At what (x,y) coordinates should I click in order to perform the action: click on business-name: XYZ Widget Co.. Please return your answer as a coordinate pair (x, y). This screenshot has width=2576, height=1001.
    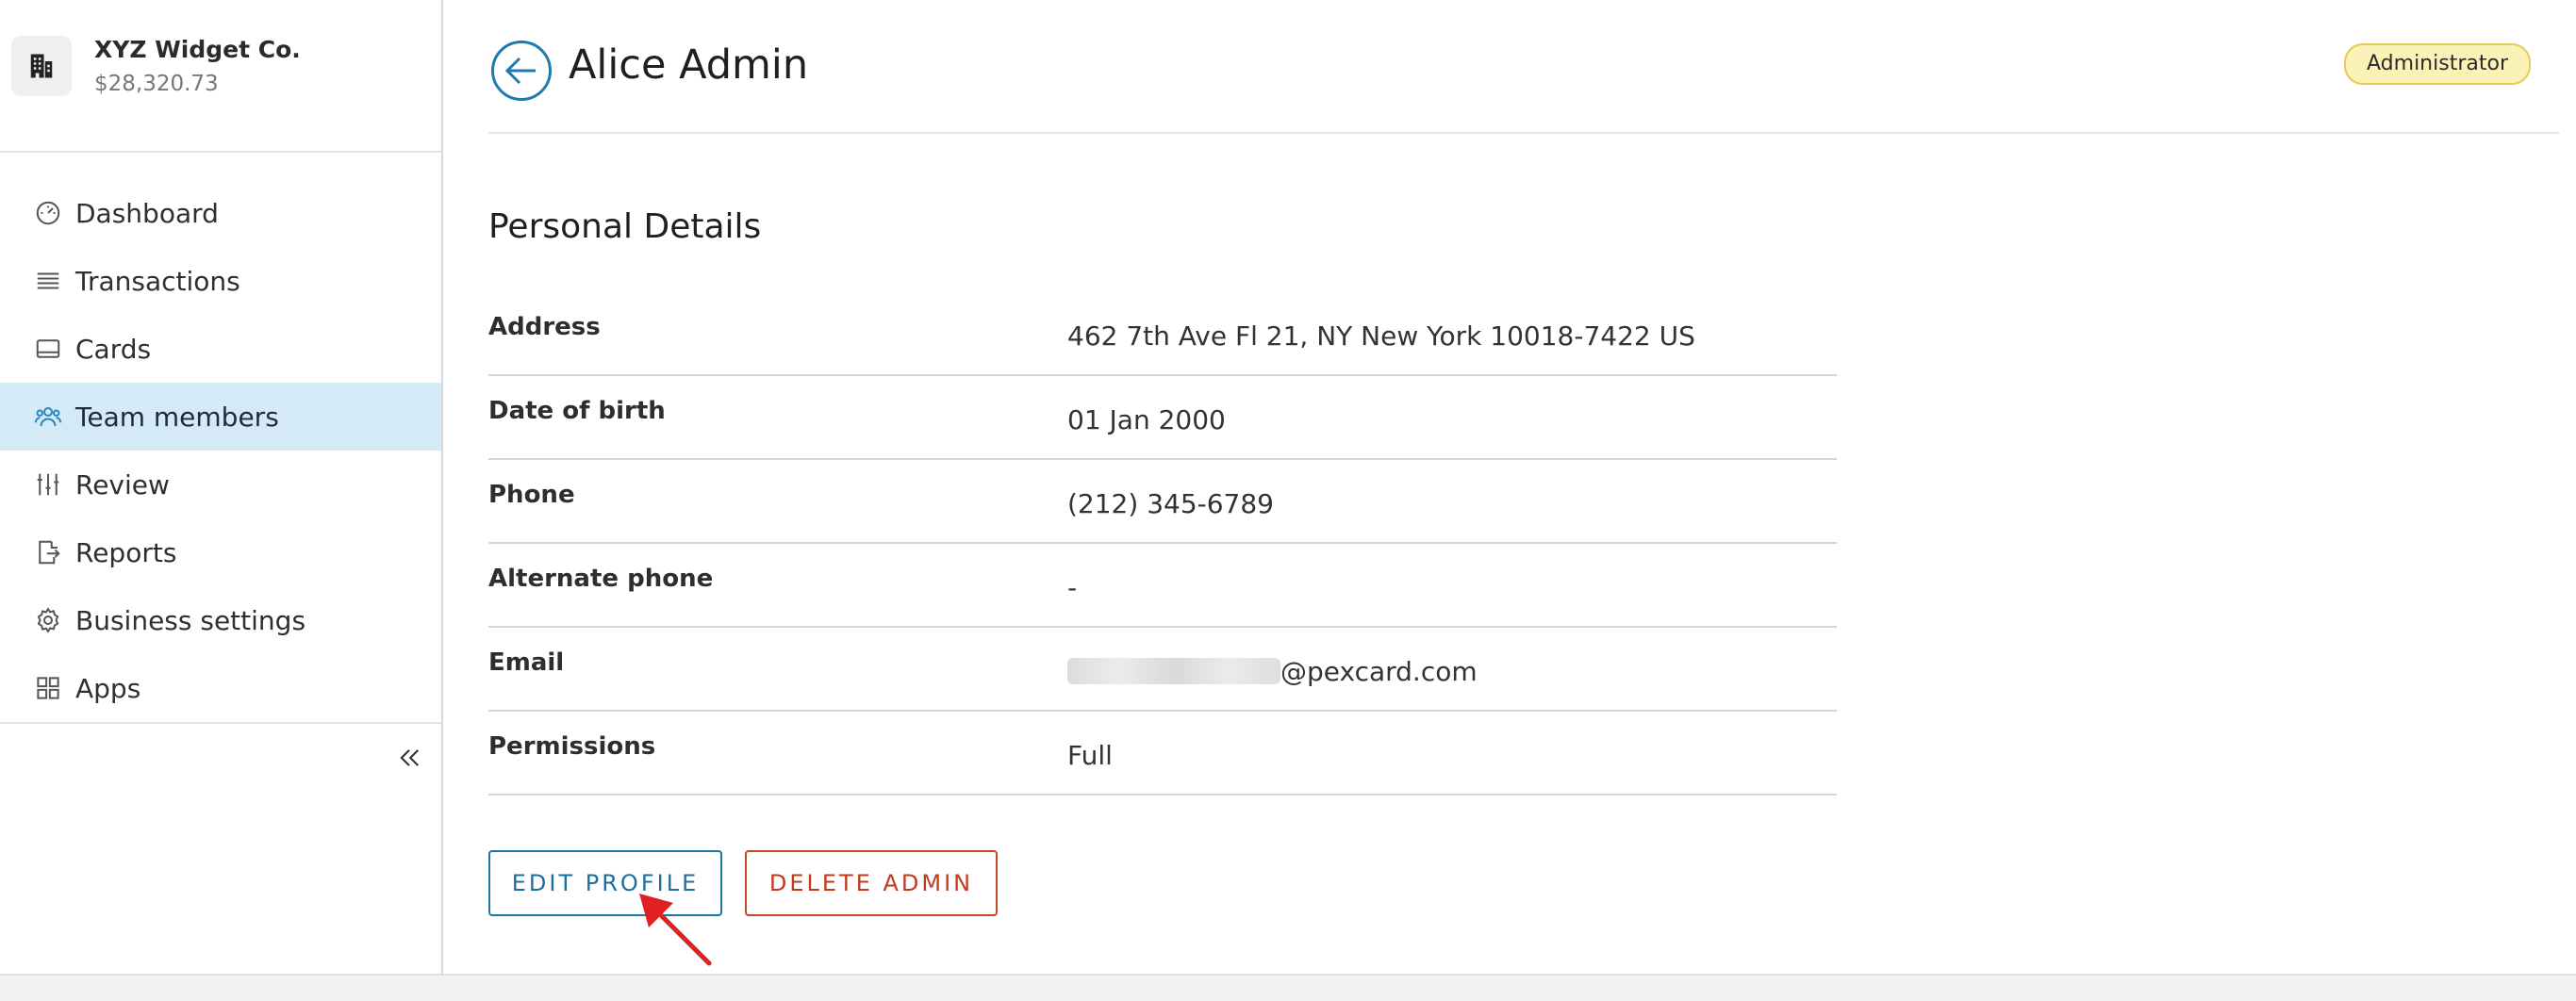
    Looking at the image, I should click on (197, 49).